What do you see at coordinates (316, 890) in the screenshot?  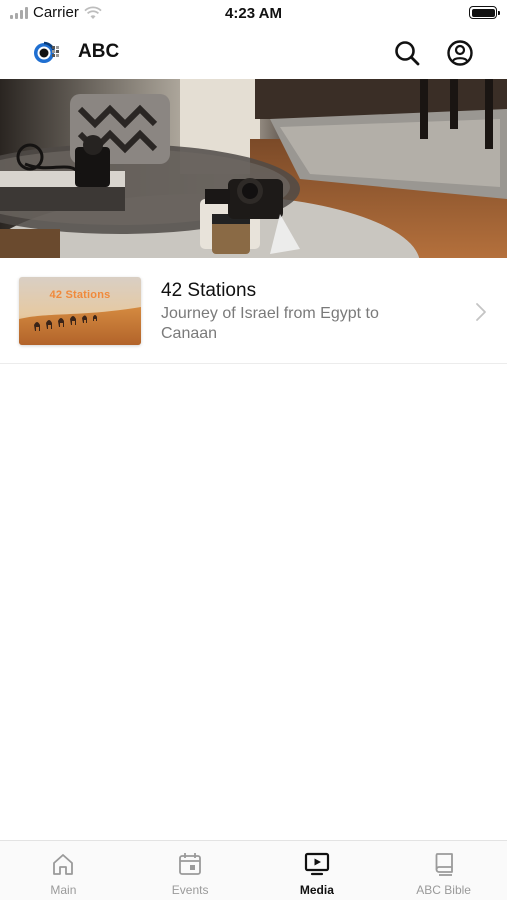 I see `tab-media-label: Media` at bounding box center [316, 890].